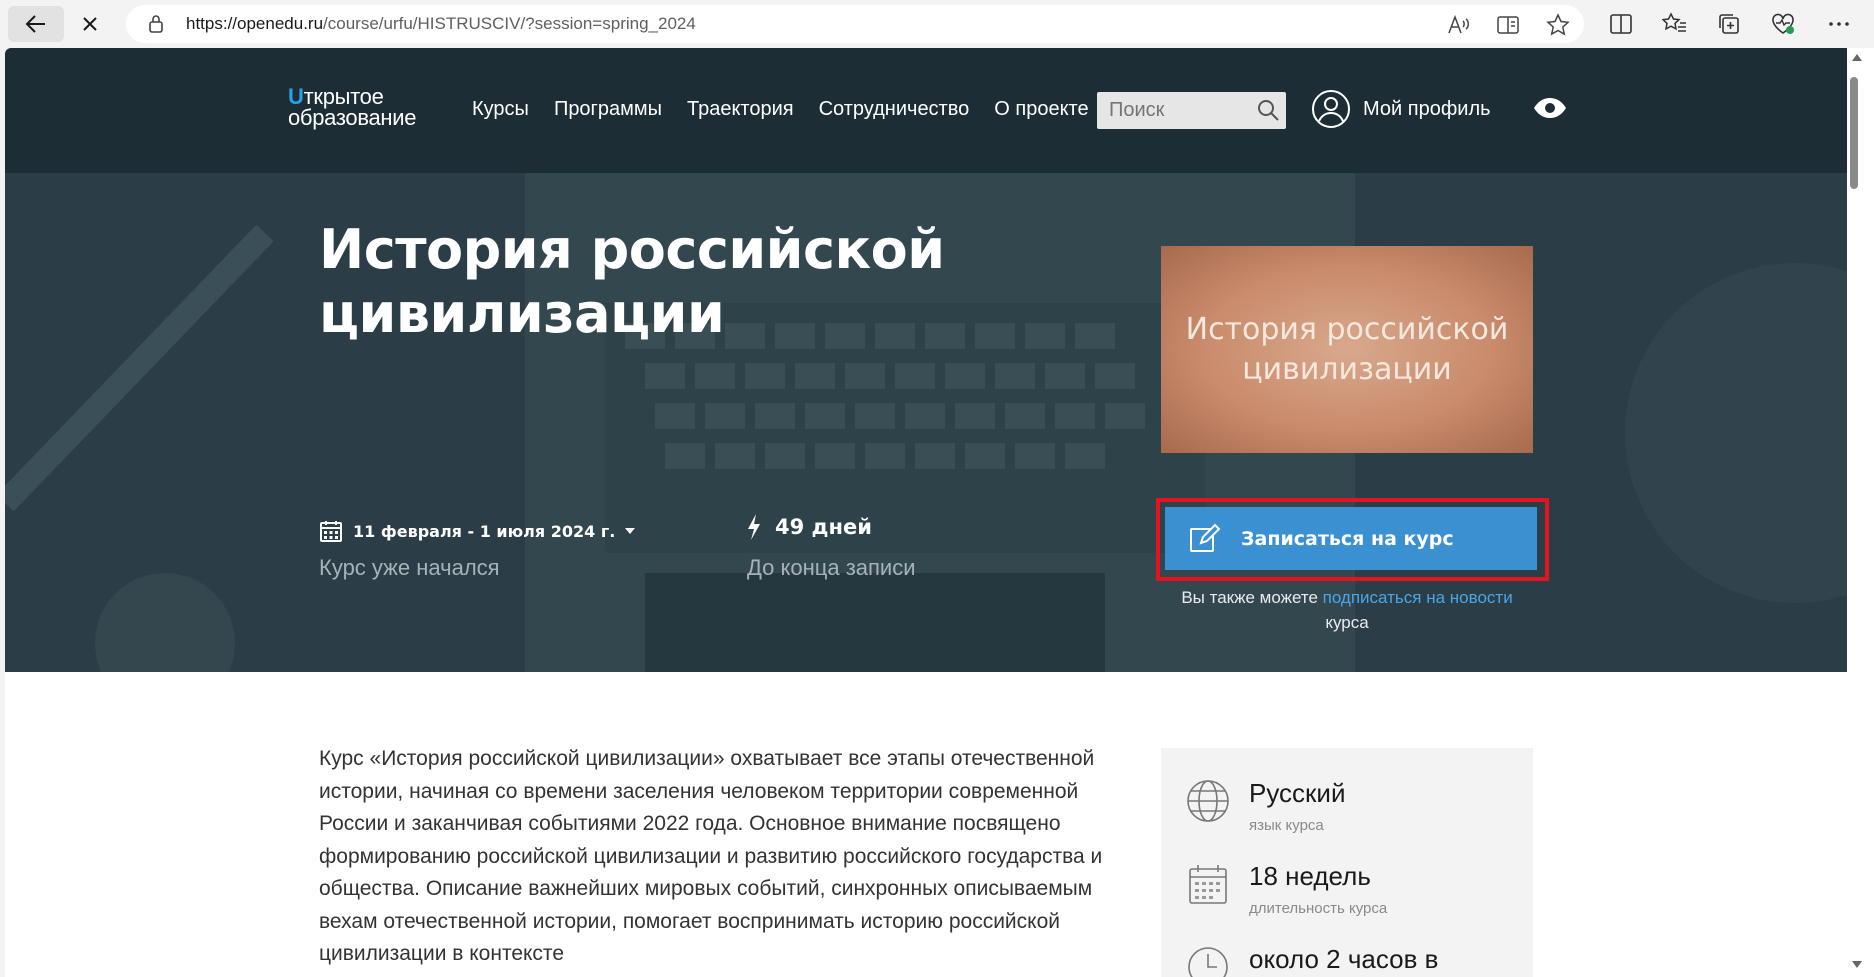  Describe the element at coordinates (754, 527) in the screenshot. I see `lightning-icon` at that location.